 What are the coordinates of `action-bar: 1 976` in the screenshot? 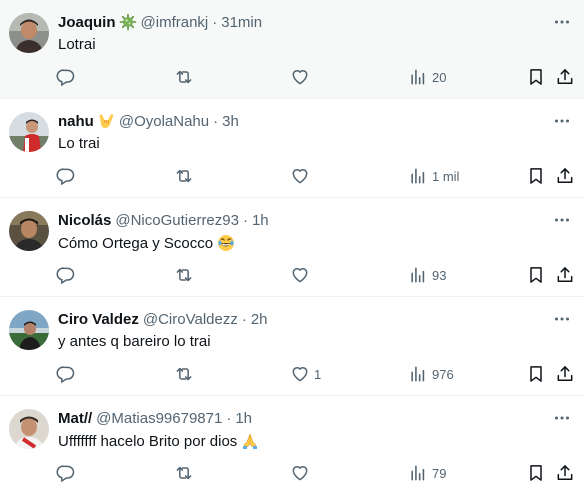 It's located at (292, 374).